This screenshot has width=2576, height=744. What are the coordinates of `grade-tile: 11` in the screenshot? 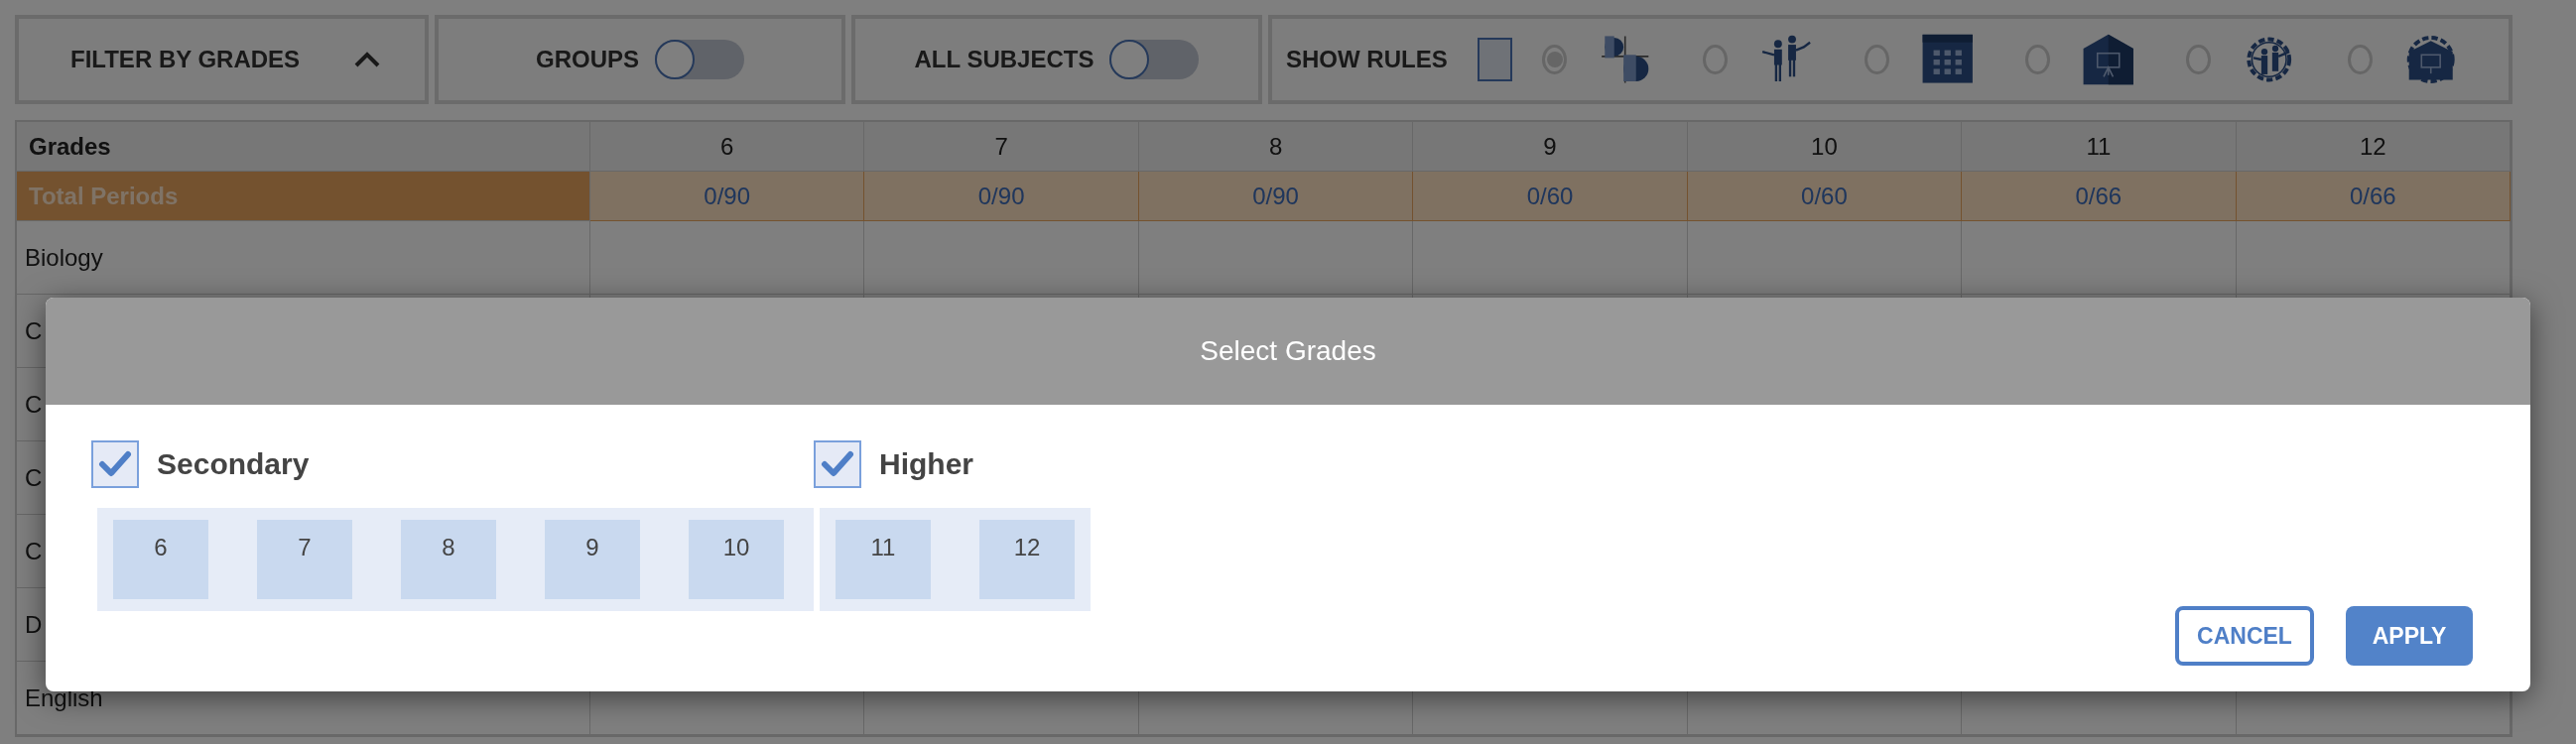 It's located at (884, 559).